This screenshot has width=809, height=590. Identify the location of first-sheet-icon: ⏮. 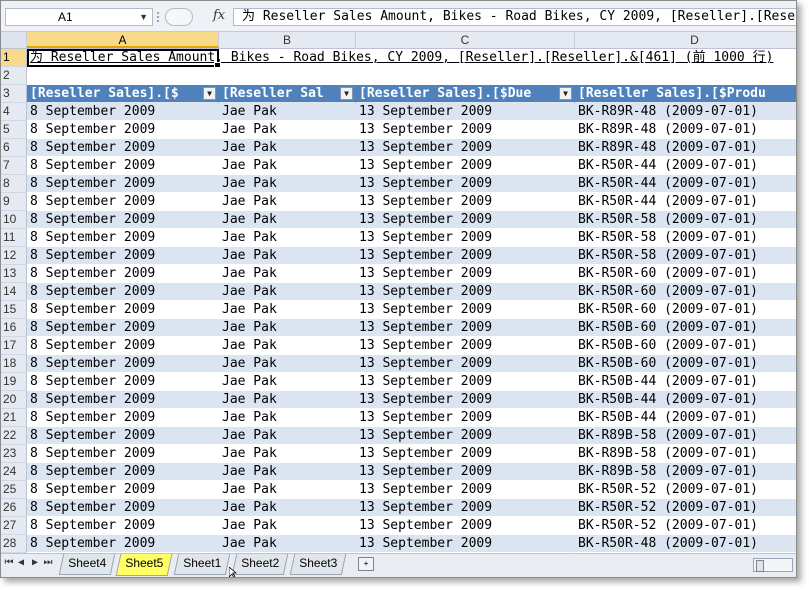
(9, 562).